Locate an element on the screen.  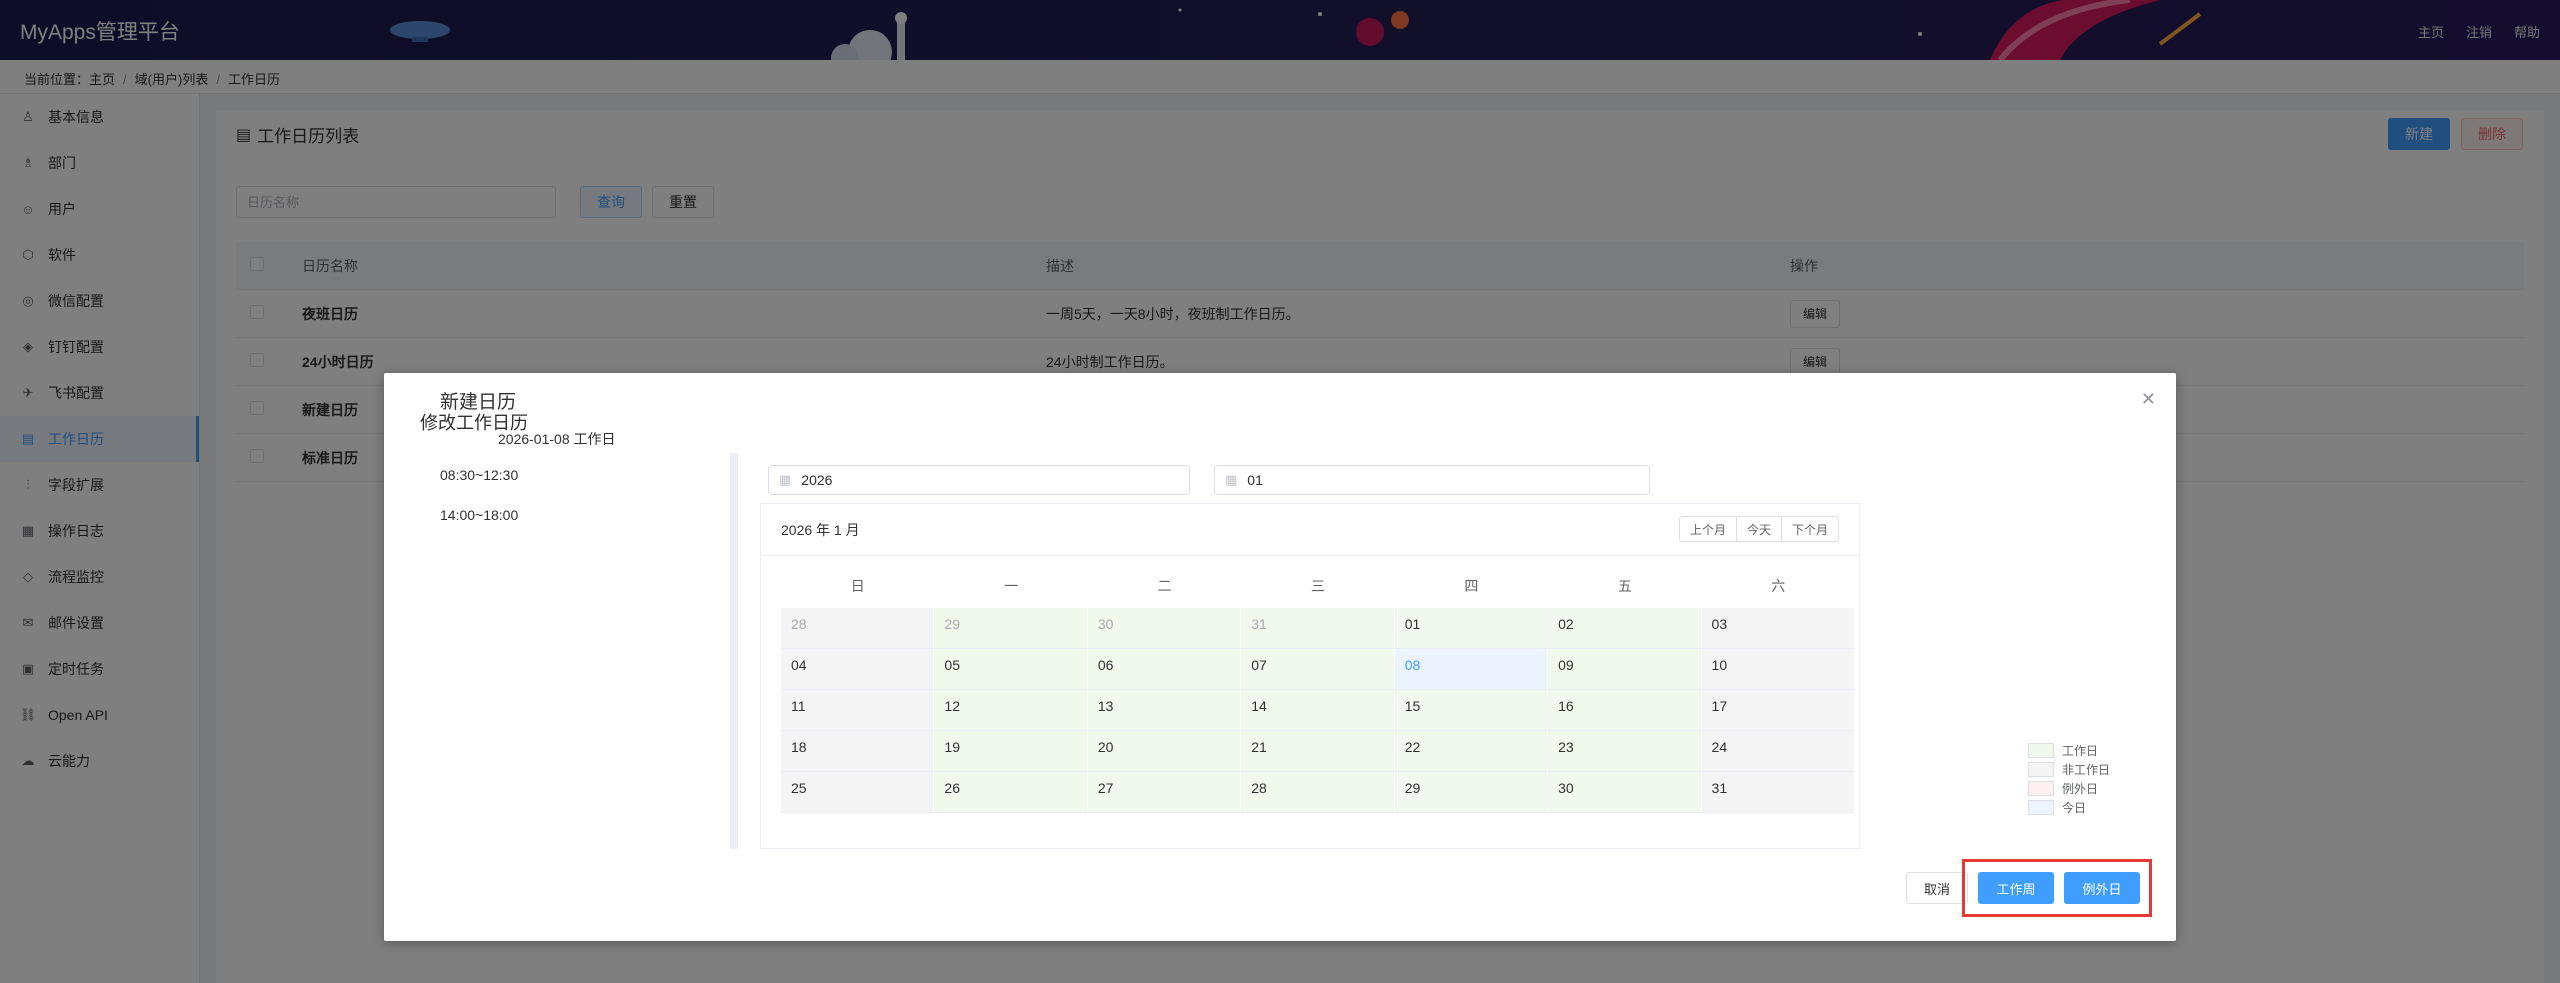
calendar-day-cell: 02 is located at coordinates (1625, 628).